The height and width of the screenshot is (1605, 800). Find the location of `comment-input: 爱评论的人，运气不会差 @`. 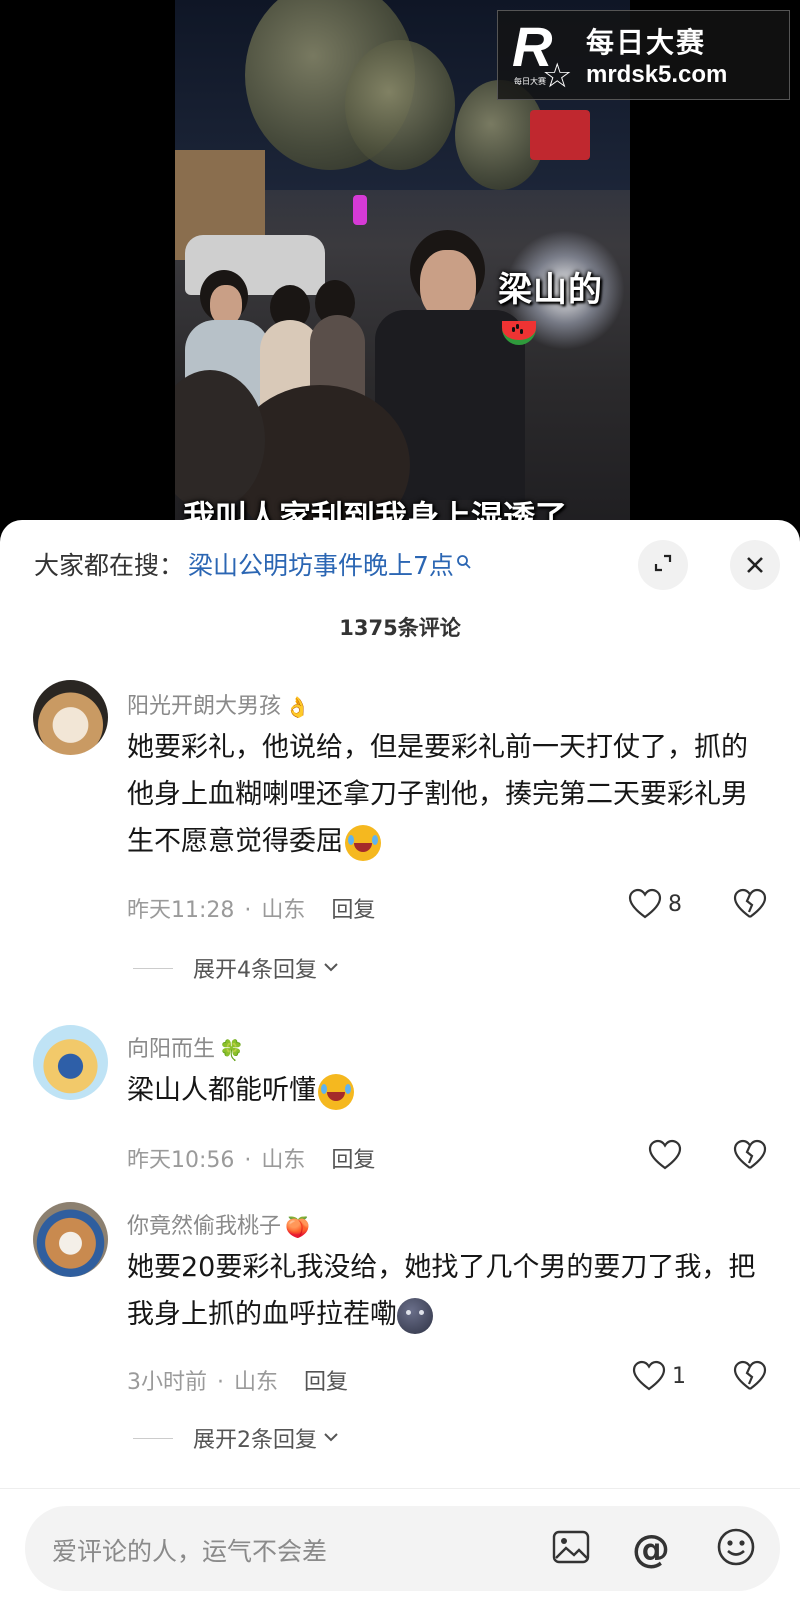

comment-input: 爱评论的人，运气不会差 @ is located at coordinates (402, 1548).